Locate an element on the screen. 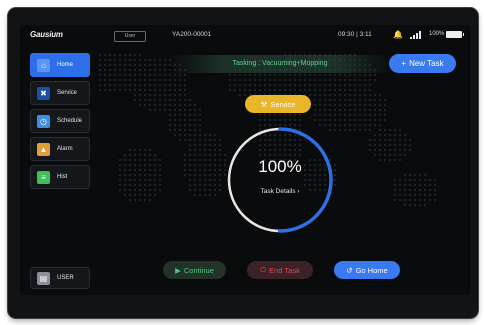  sidebar-item-alarm: ▲ Alarm is located at coordinates (60, 149).